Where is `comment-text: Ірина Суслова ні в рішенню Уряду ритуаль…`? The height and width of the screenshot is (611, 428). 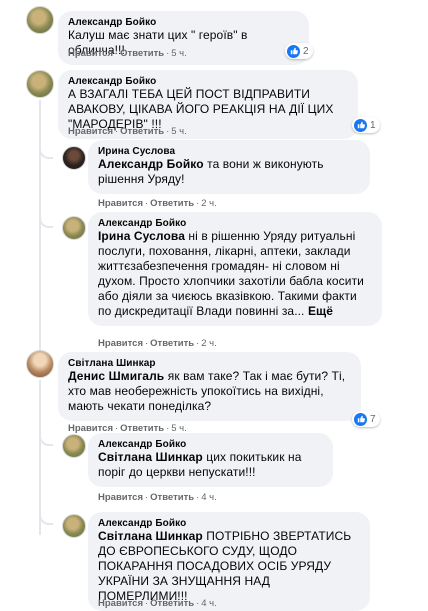 comment-text: Ірина Суслова ні в рішенню Уряду ритуаль… is located at coordinates (235, 274).